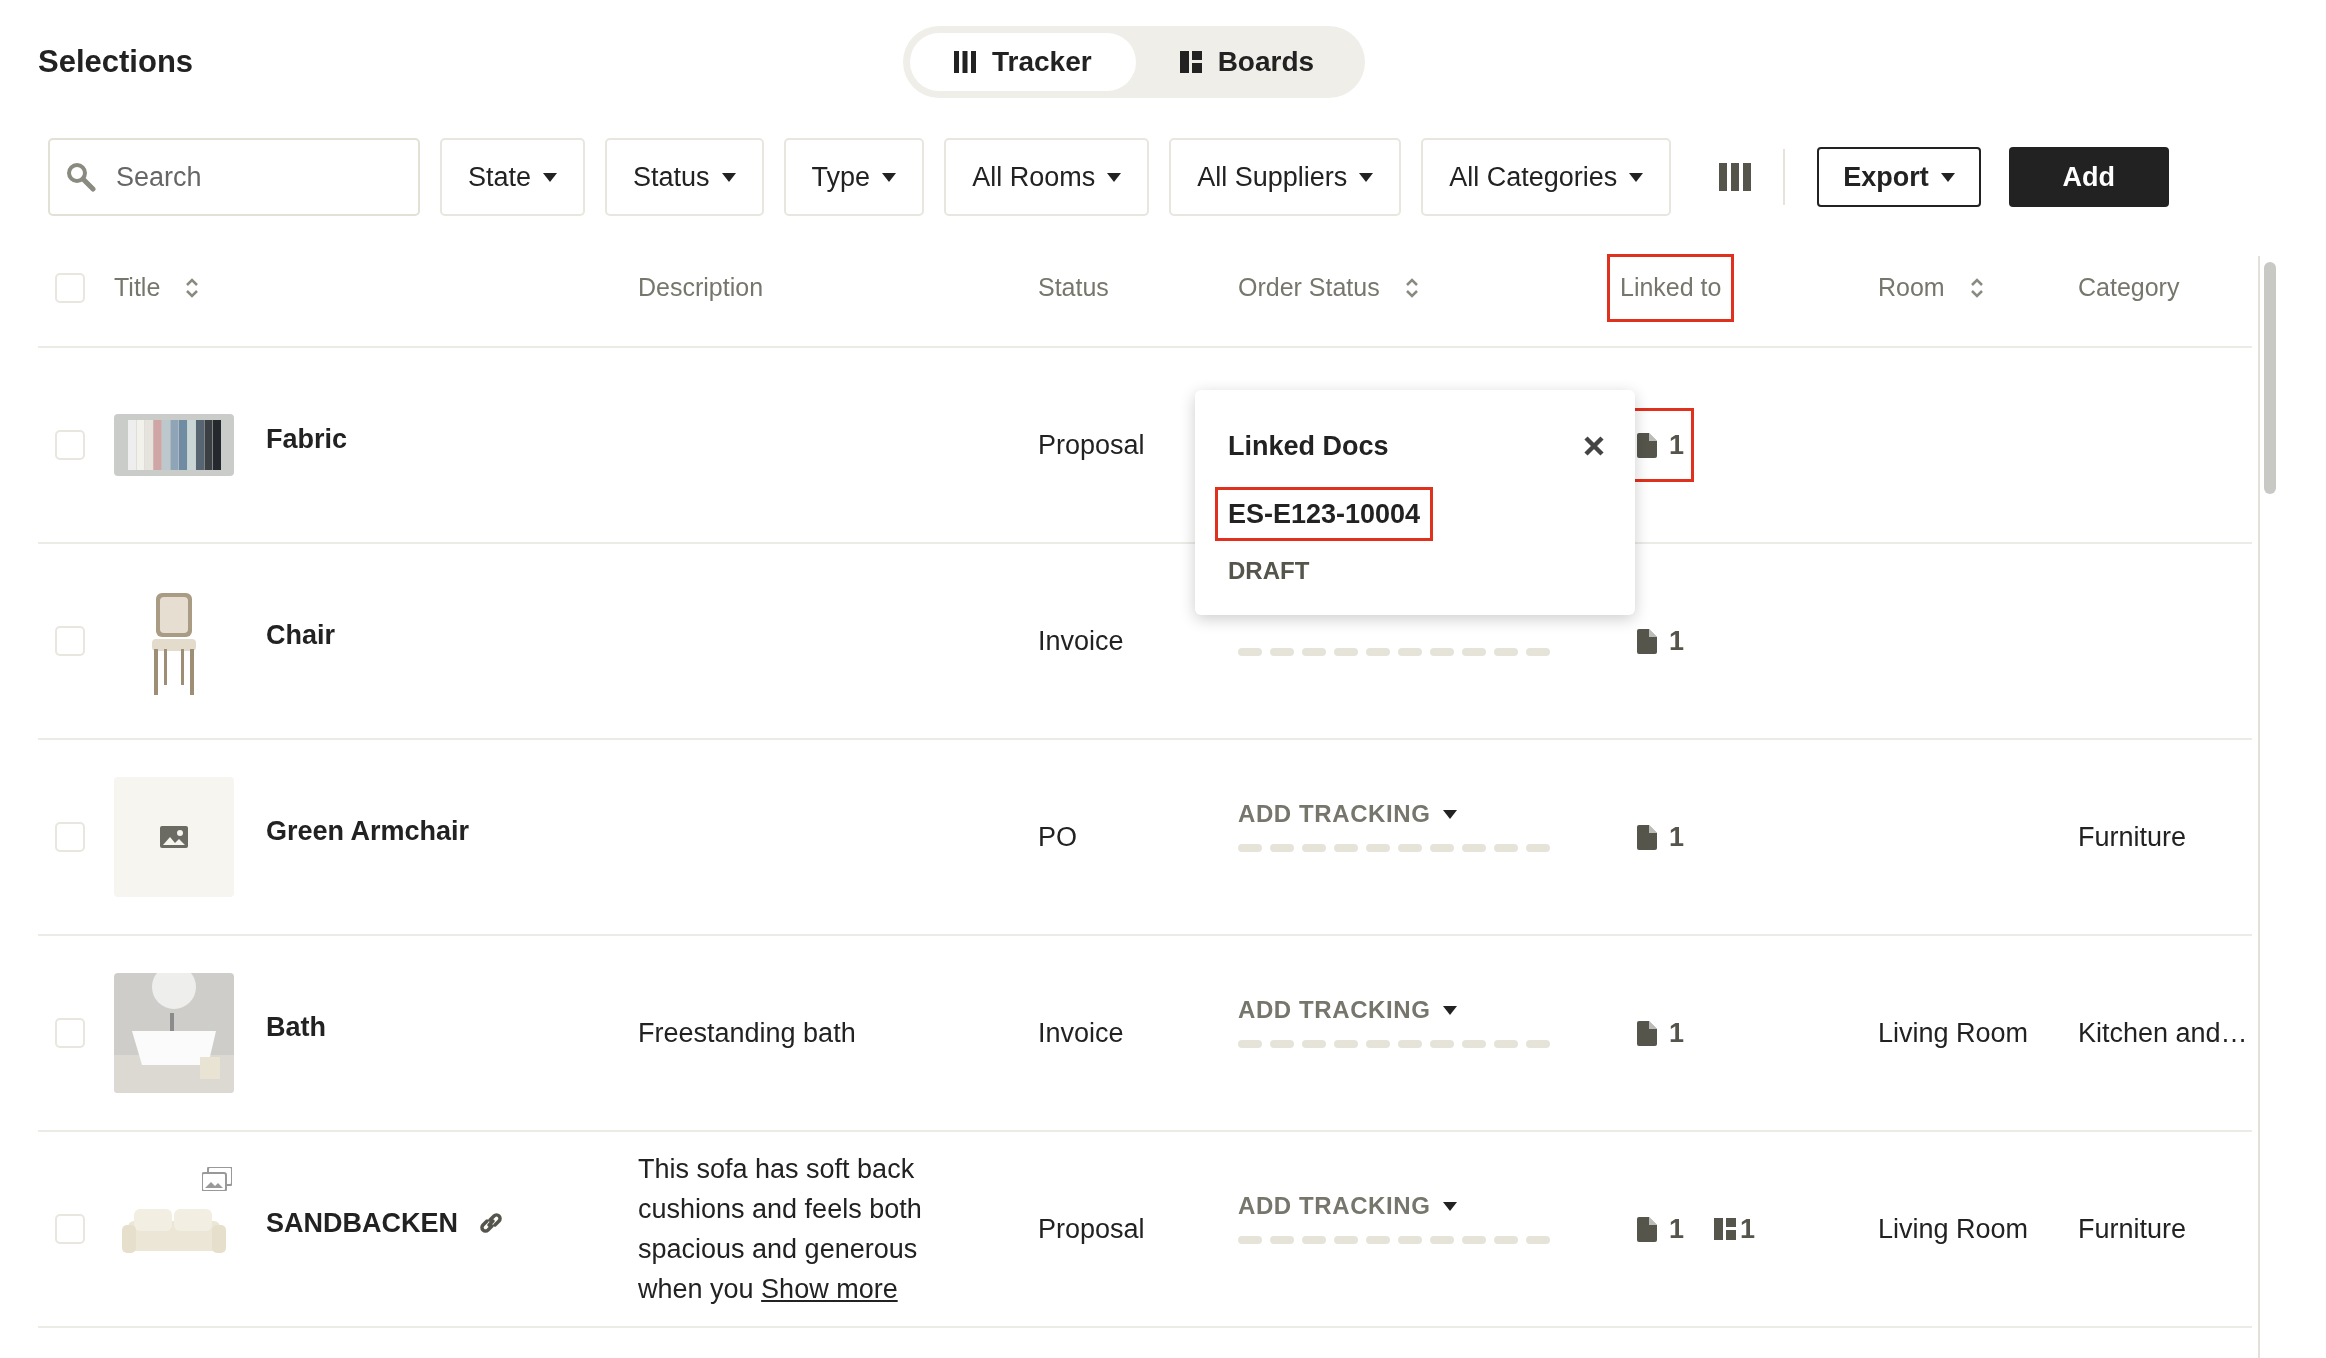 This screenshot has height=1358, width=2326. What do you see at coordinates (1023, 62) in the screenshot?
I see `view-tab: Tracker` at bounding box center [1023, 62].